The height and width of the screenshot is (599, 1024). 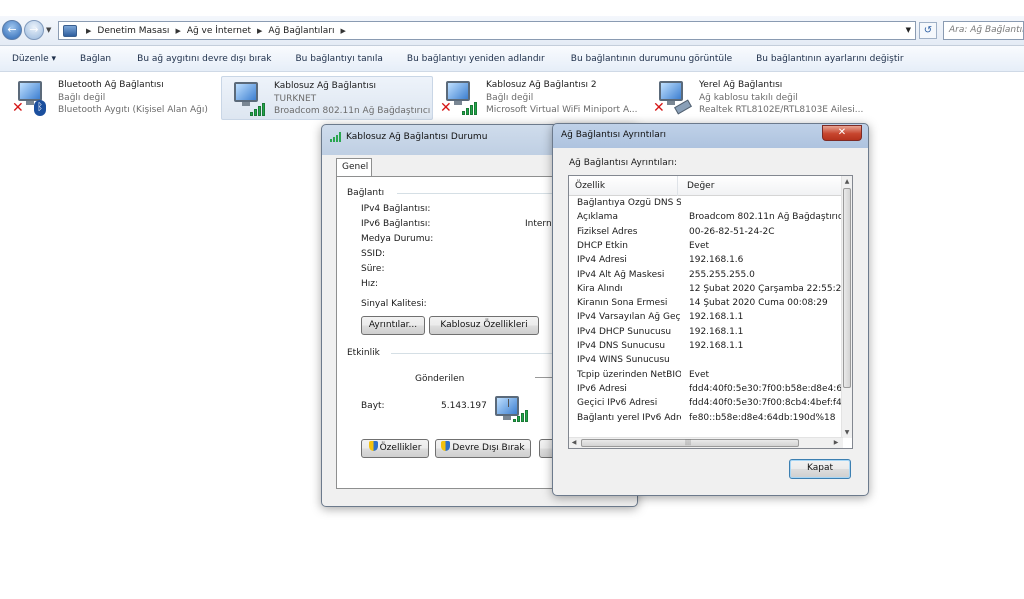 What do you see at coordinates (483, 448) in the screenshot?
I see `disable-button: Devre Dışı Bırak` at bounding box center [483, 448].